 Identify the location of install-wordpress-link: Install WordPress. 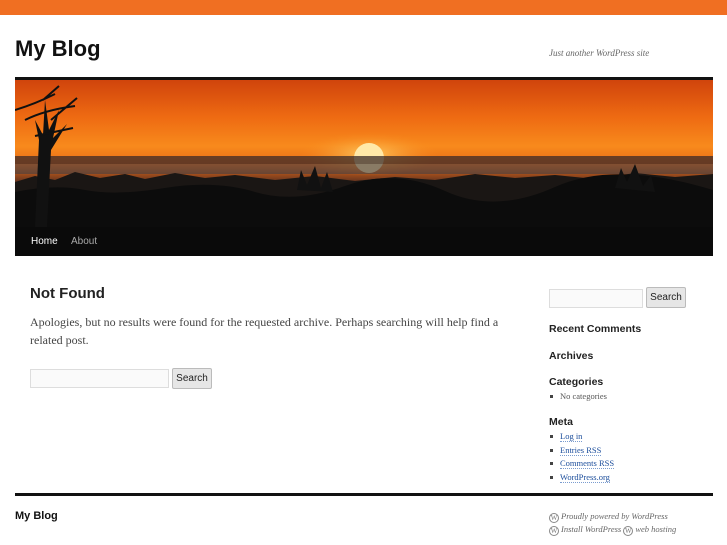
(591, 529).